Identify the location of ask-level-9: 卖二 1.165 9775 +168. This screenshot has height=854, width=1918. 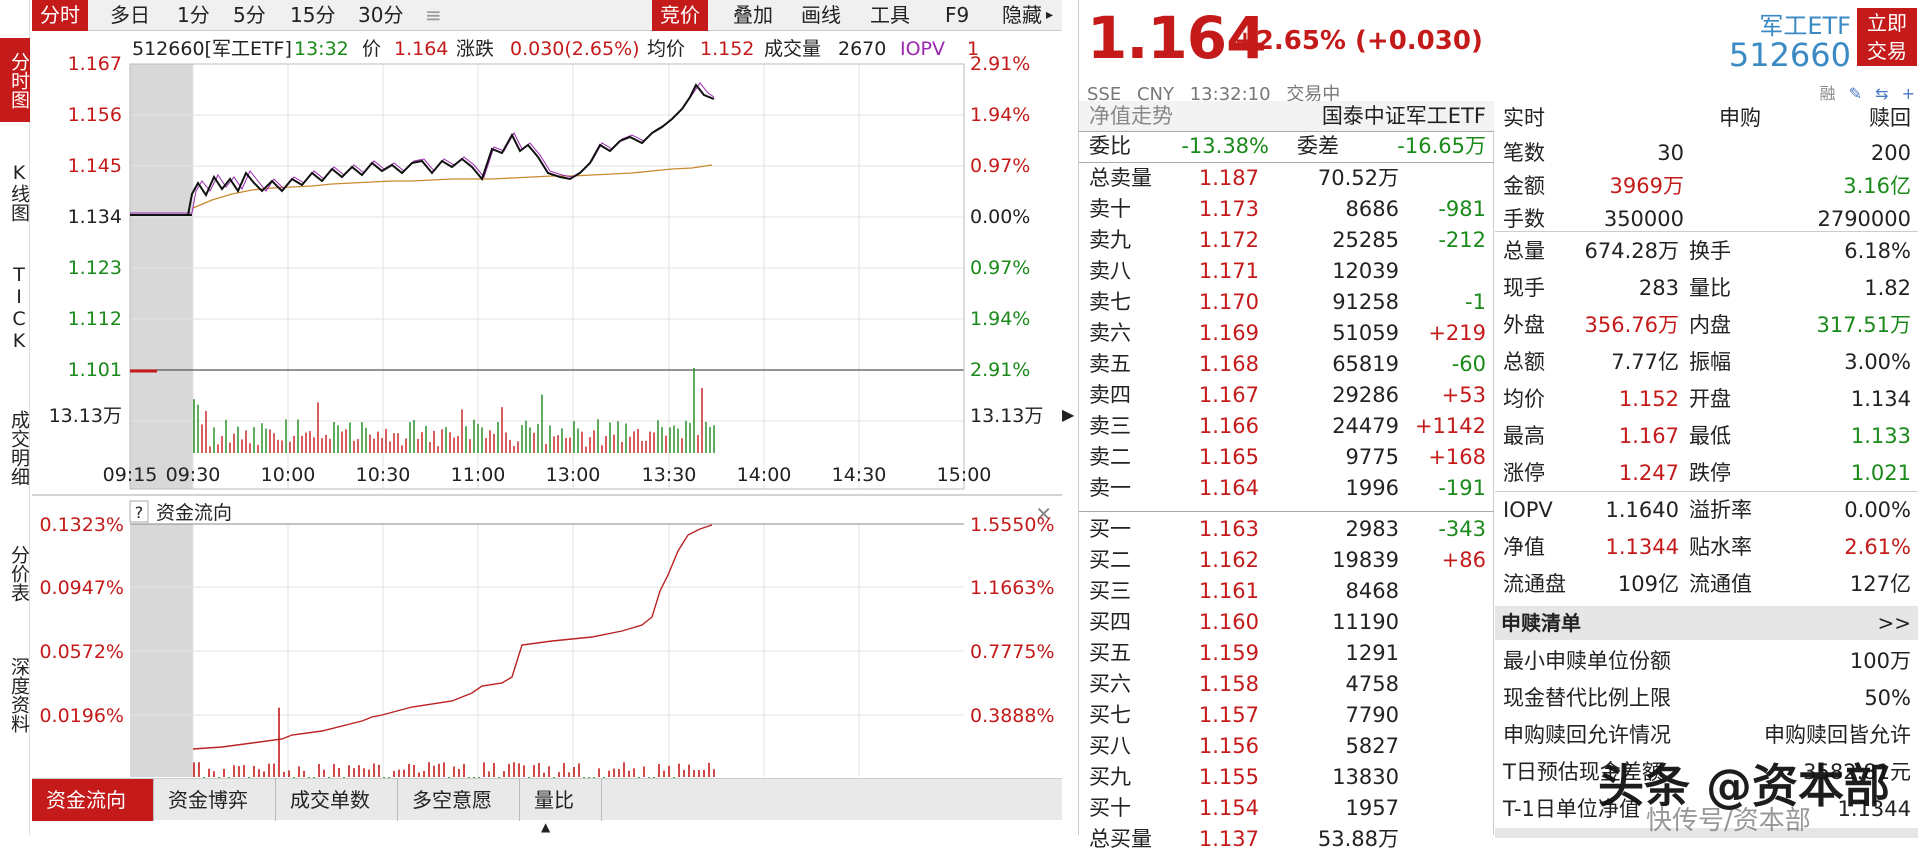
(1286, 457).